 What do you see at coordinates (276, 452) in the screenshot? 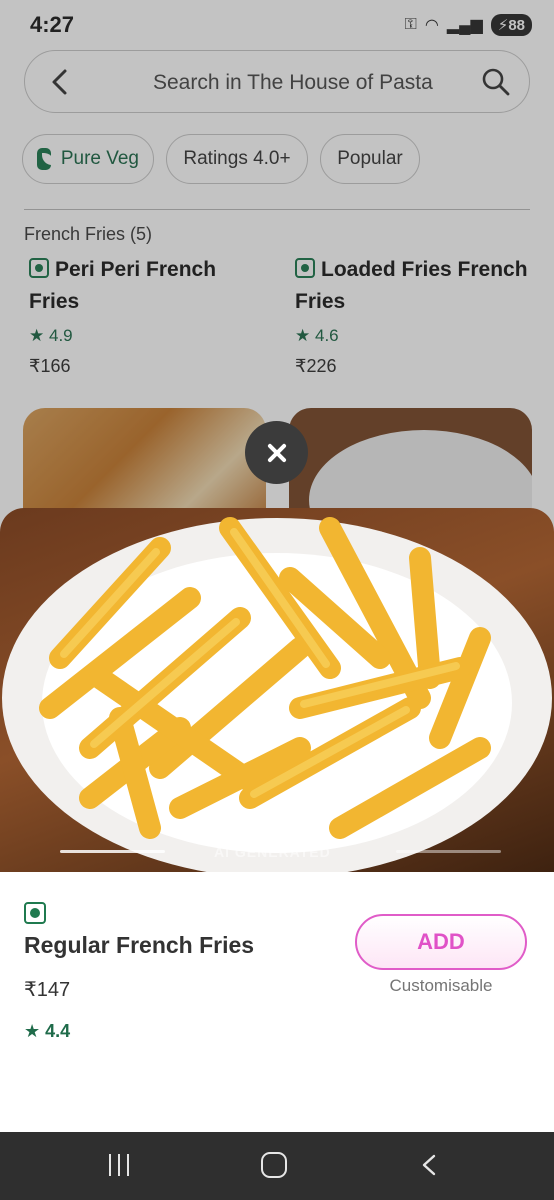
I see `close-button` at bounding box center [276, 452].